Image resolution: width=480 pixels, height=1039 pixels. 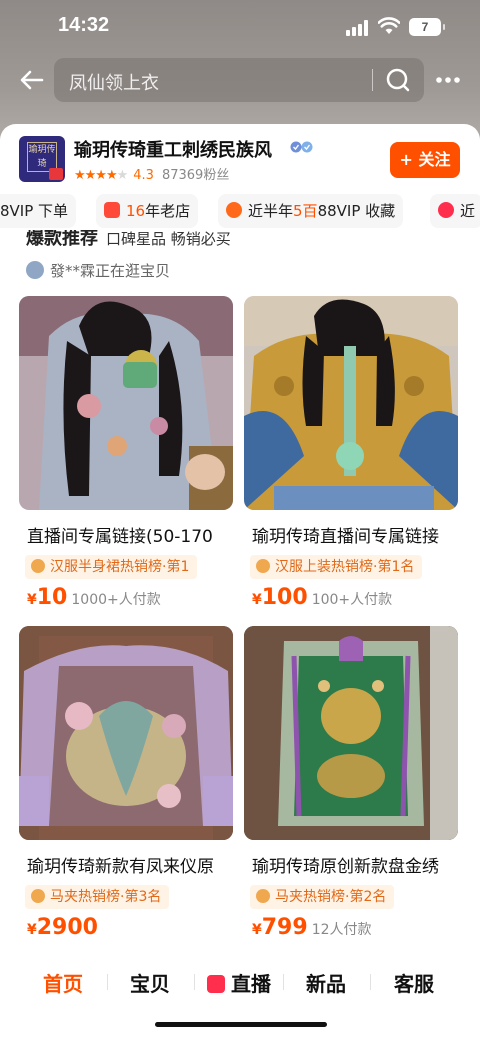 What do you see at coordinates (341, 930) in the screenshot?
I see `paid-count: 12人付款` at bounding box center [341, 930].